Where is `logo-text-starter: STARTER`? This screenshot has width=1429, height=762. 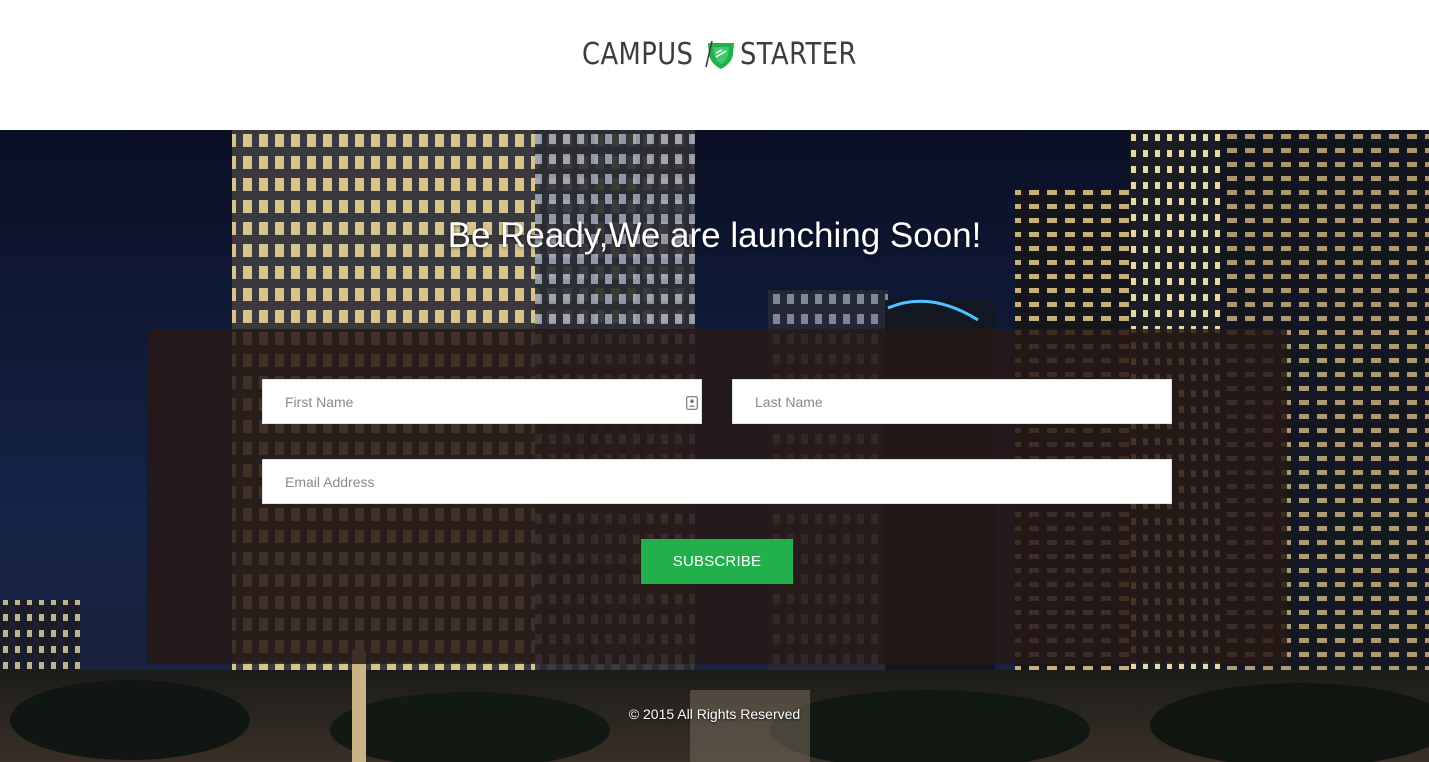 logo-text-starter: STARTER is located at coordinates (798, 54).